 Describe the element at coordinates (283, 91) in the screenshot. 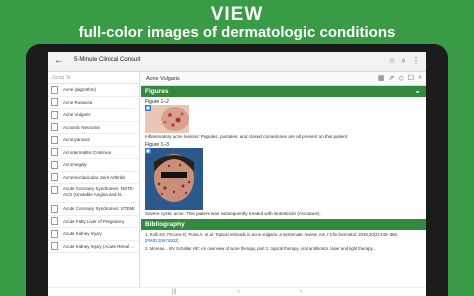

I see `figures-section-header: Figures ⌄` at that location.